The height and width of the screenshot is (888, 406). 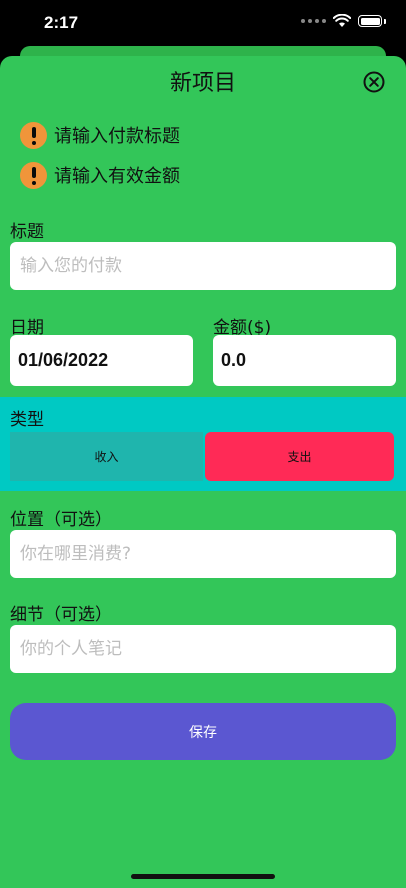 I want to click on date-field: 01/06/2022, so click(x=101, y=360).